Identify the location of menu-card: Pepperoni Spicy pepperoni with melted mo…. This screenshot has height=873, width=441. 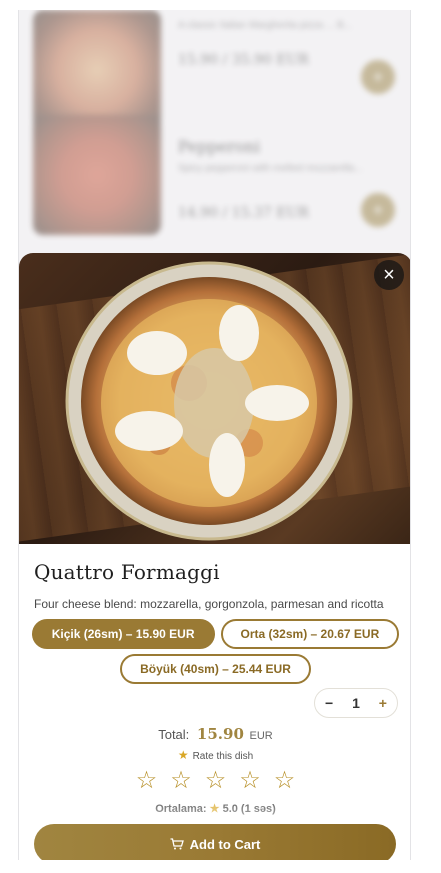
(218, 175).